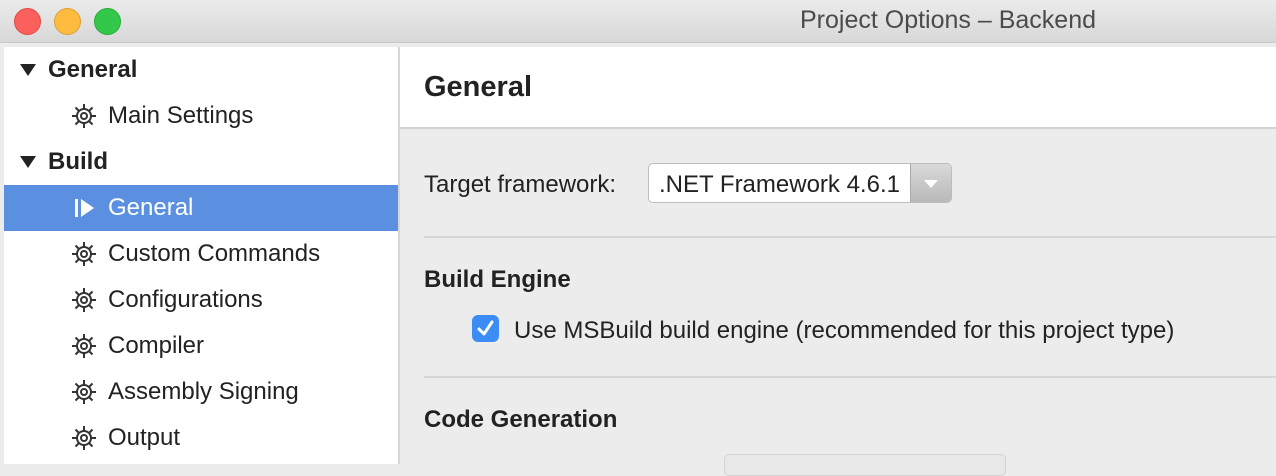 This screenshot has height=476, width=1276. What do you see at coordinates (201, 162) in the screenshot?
I see `sidebar-section-build: Build` at bounding box center [201, 162].